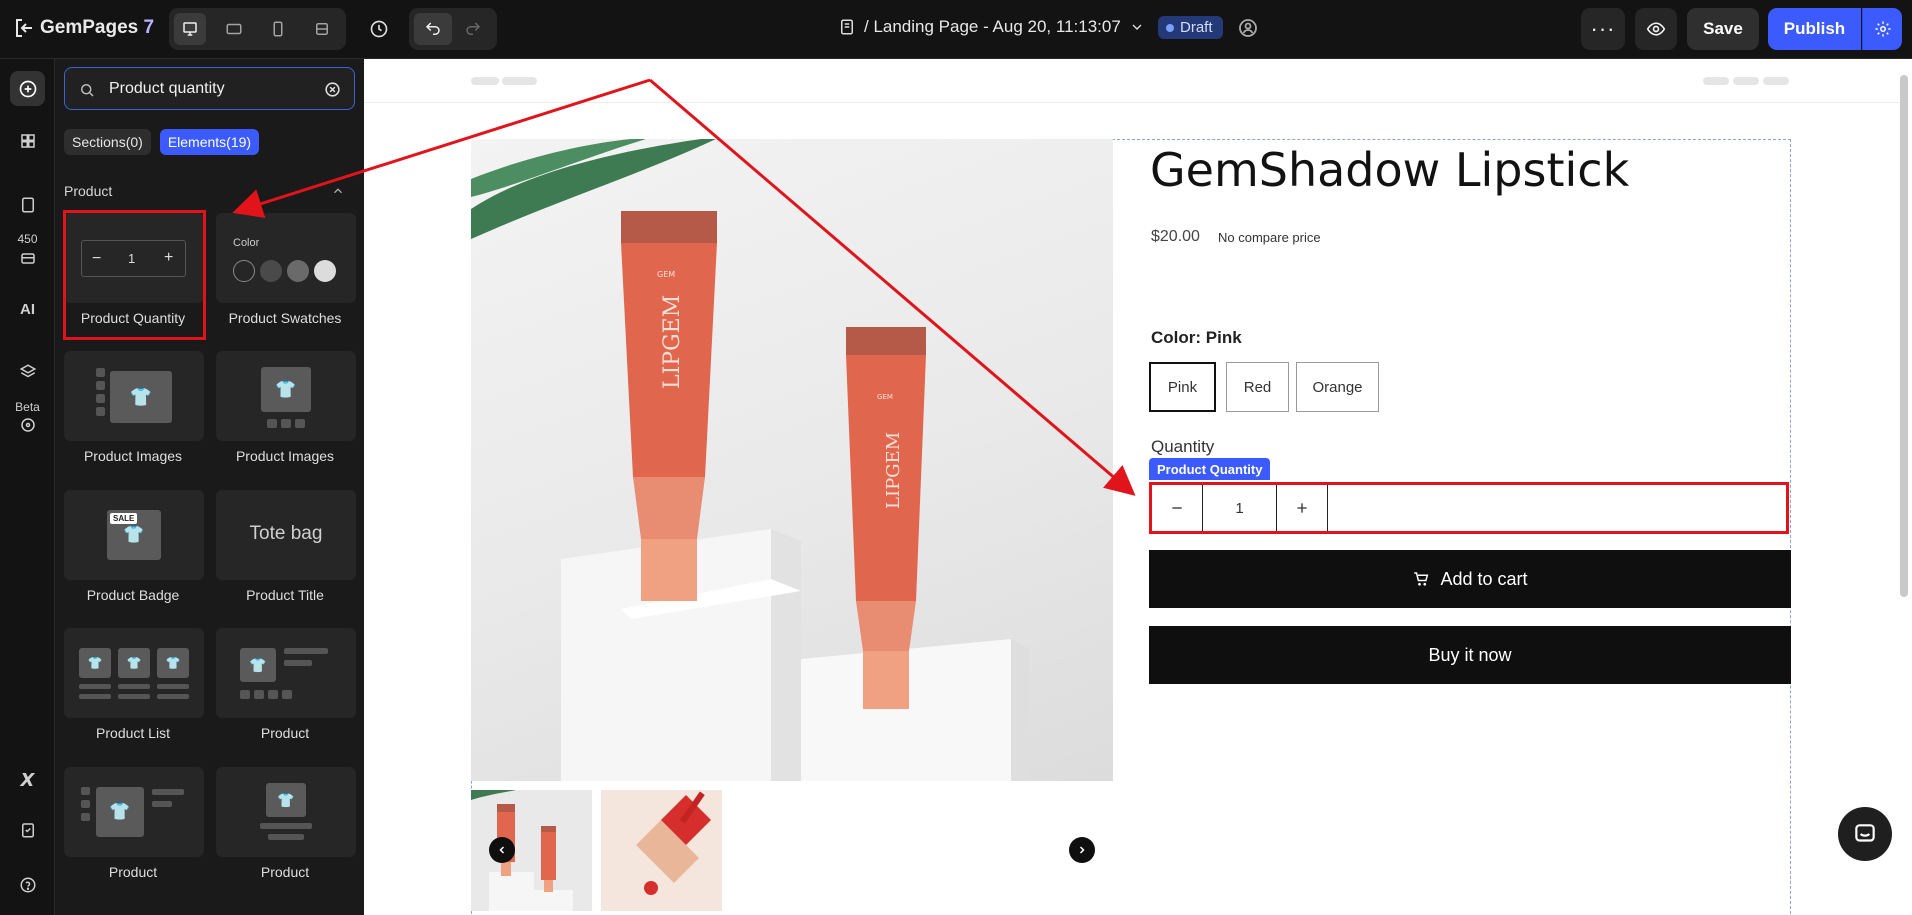 Image resolution: width=1912 pixels, height=915 pixels. I want to click on swatch-orange: Orange, so click(1337, 387).